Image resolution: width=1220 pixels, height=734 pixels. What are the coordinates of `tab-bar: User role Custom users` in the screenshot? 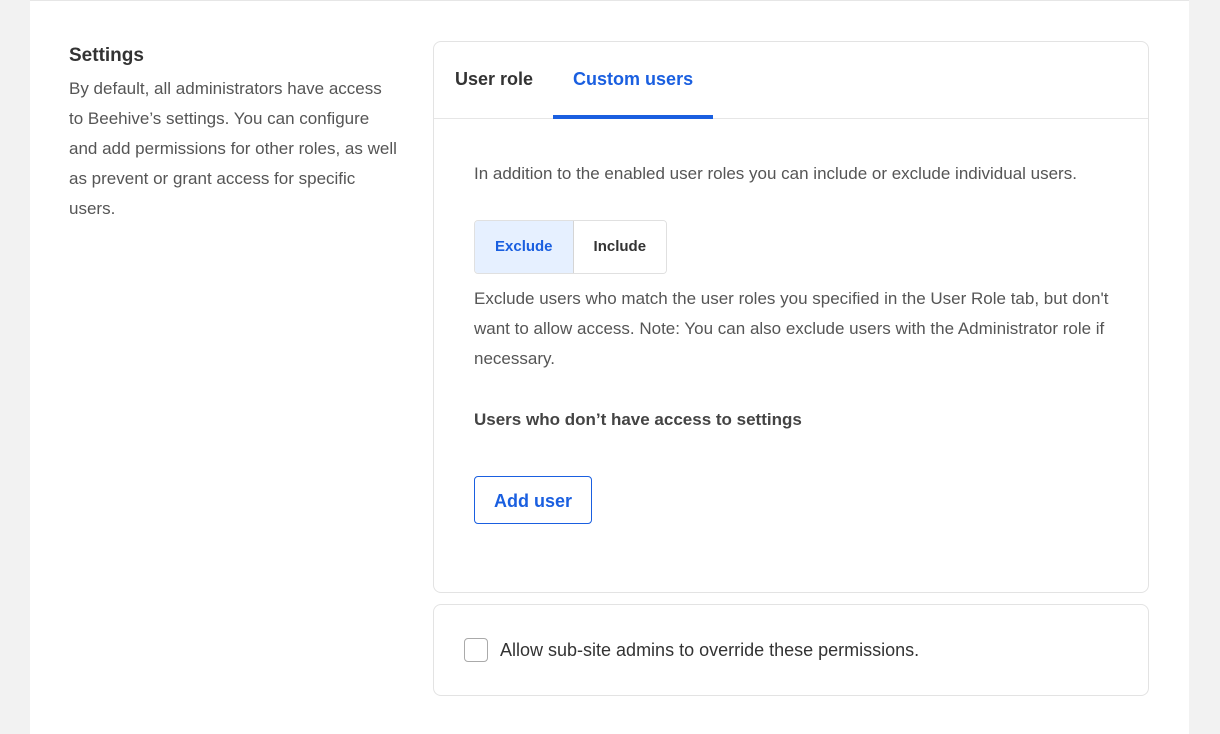 It's located at (791, 80).